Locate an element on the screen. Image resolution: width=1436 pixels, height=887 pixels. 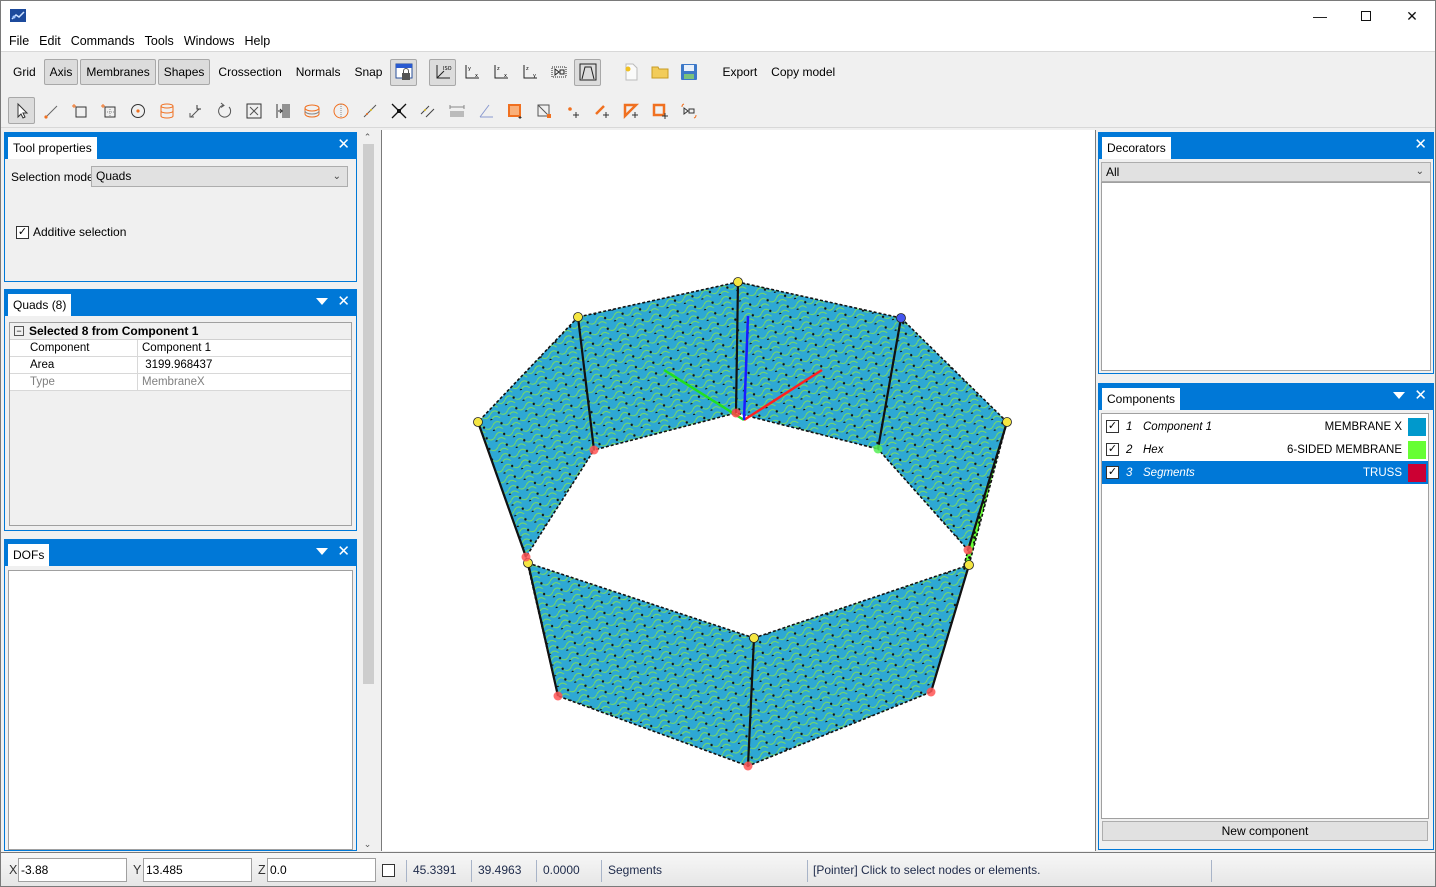
left-panel-scrollbar: ⌃ ⌄ is located at coordinates (367, 491).